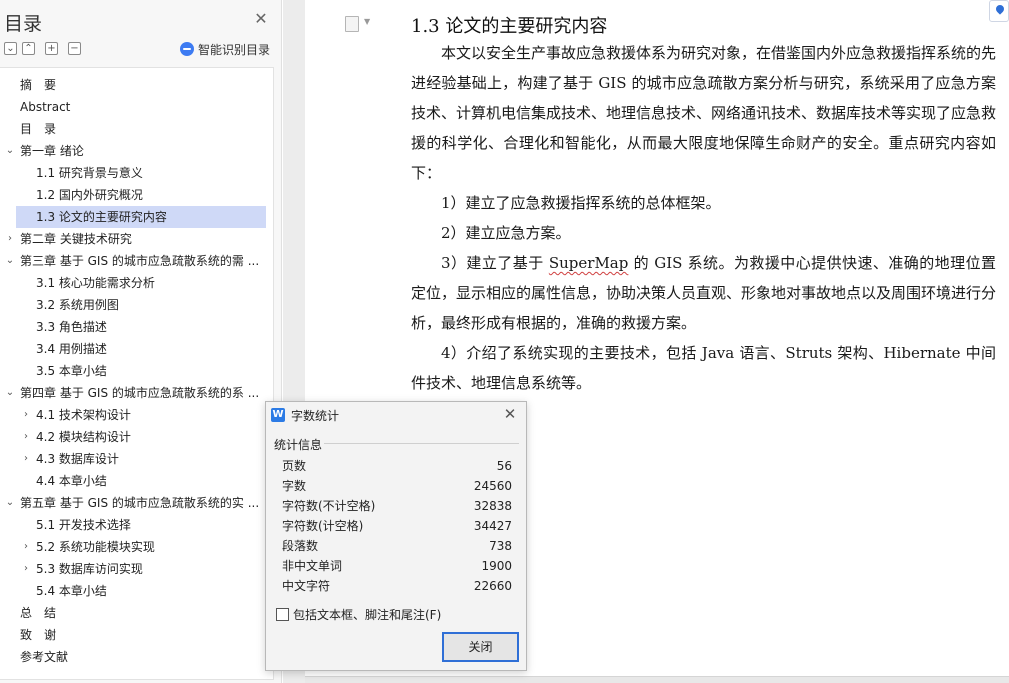  Describe the element at coordinates (234, 49) in the screenshot. I see `smart-toc-label: 智能识别目录` at that location.